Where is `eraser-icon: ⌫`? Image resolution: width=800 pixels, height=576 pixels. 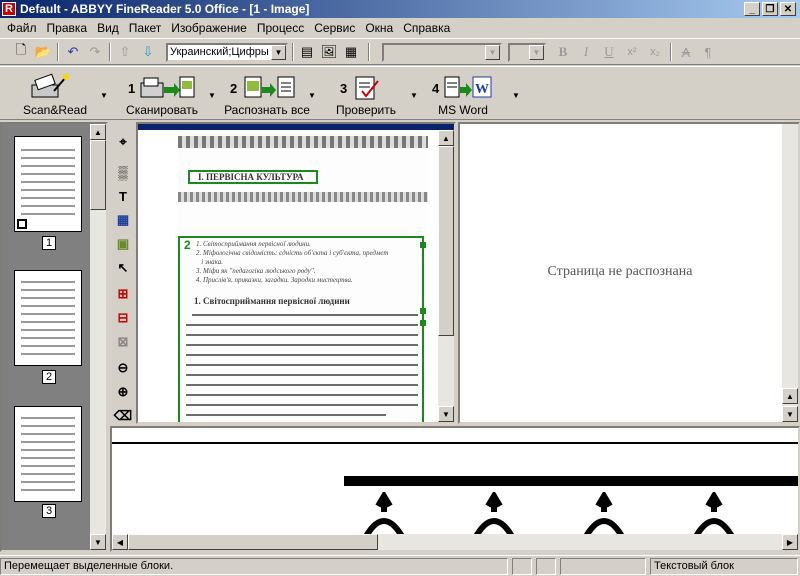
eraser-icon: ⌫ is located at coordinates (123, 416).